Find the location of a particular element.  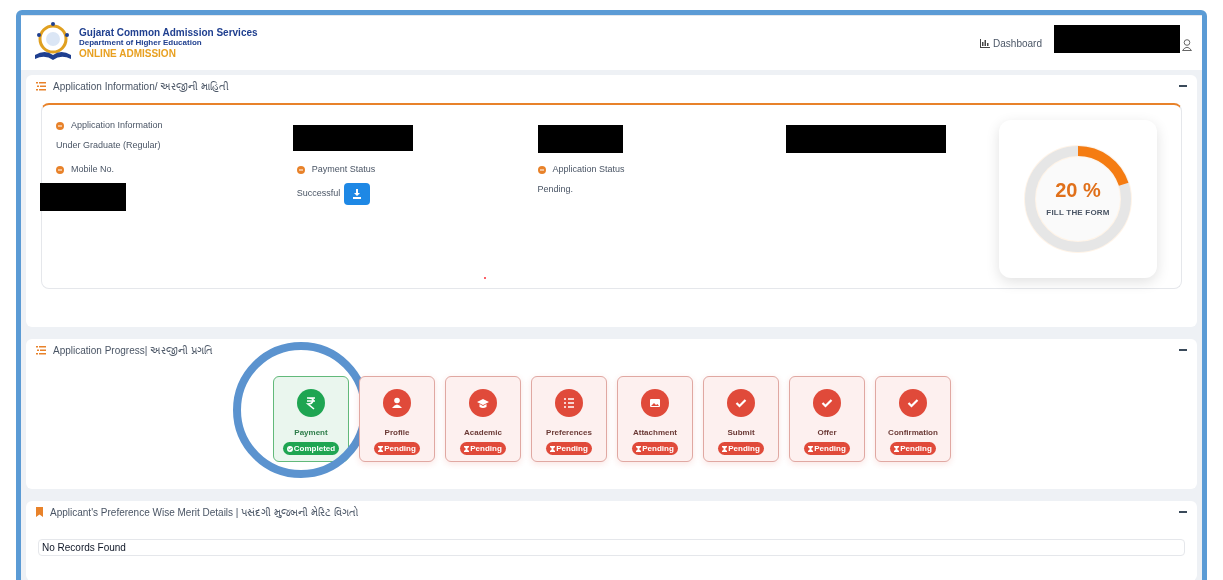

step-name: Confirmation is located at coordinates (913, 433).